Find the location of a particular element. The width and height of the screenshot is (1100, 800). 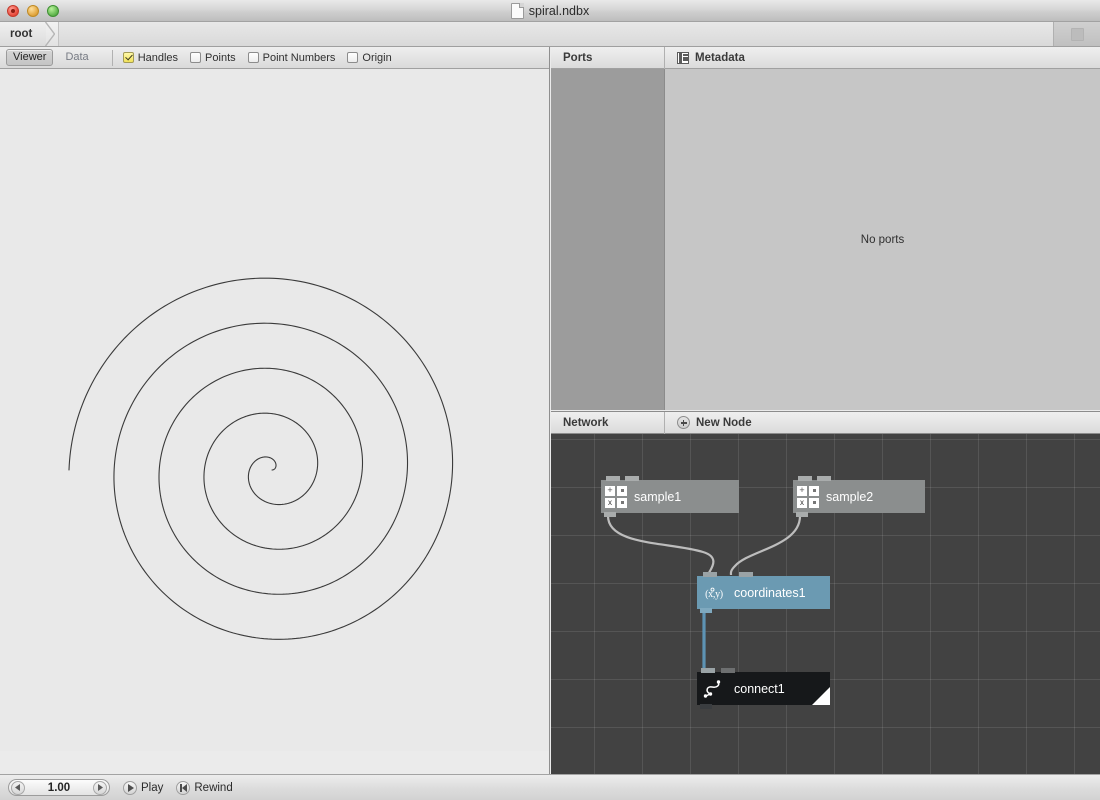

handles-label: Handles is located at coordinates (158, 57).